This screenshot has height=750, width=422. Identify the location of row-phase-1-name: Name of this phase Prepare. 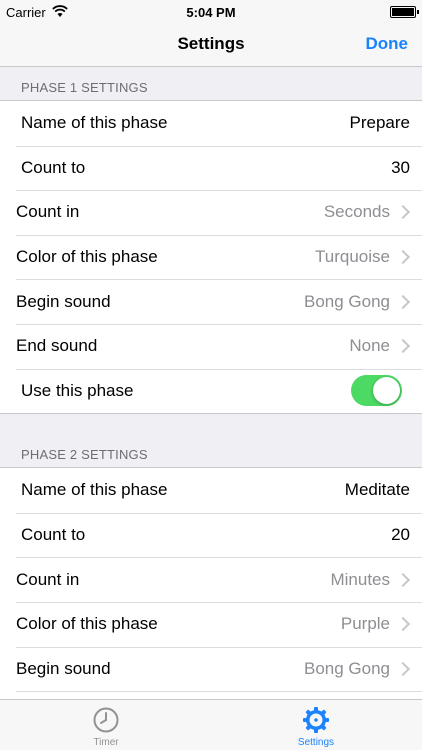
(211, 123).